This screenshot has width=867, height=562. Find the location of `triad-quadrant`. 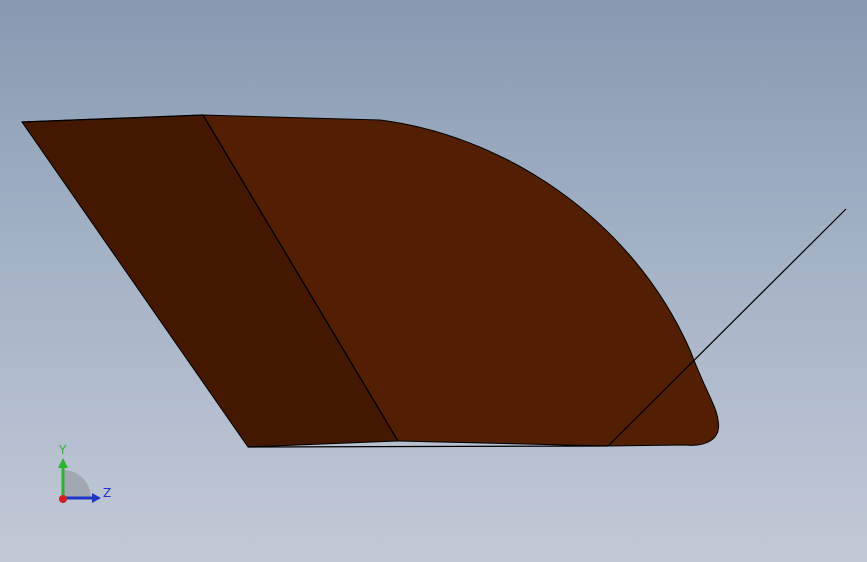

triad-quadrant is located at coordinates (77, 484).